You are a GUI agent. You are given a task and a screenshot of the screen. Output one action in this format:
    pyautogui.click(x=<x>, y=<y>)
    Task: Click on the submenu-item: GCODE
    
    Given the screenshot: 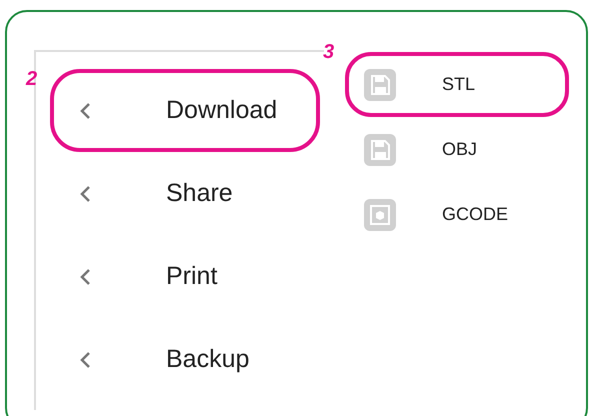 What is the action you would take?
    pyautogui.click(x=457, y=214)
    